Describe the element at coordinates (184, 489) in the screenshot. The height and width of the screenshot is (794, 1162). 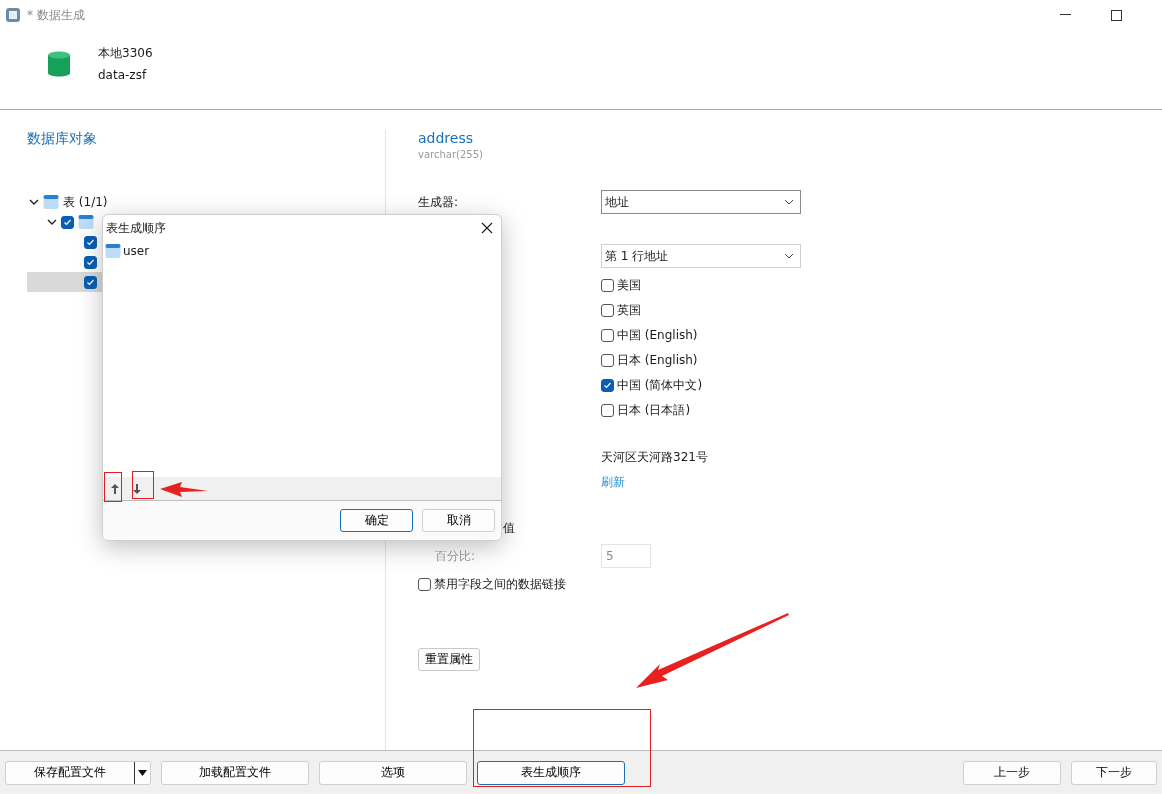
I see `annotation-arrow` at that location.